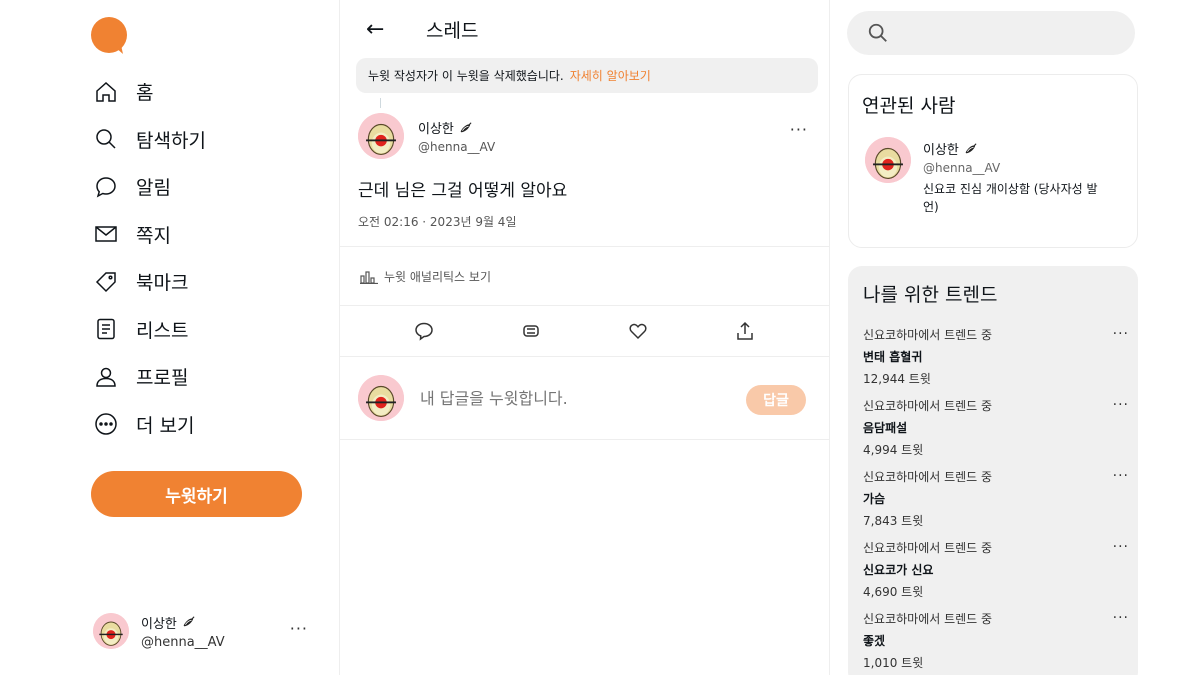  What do you see at coordinates (106, 187) in the screenshot?
I see `bubble-icon` at bounding box center [106, 187].